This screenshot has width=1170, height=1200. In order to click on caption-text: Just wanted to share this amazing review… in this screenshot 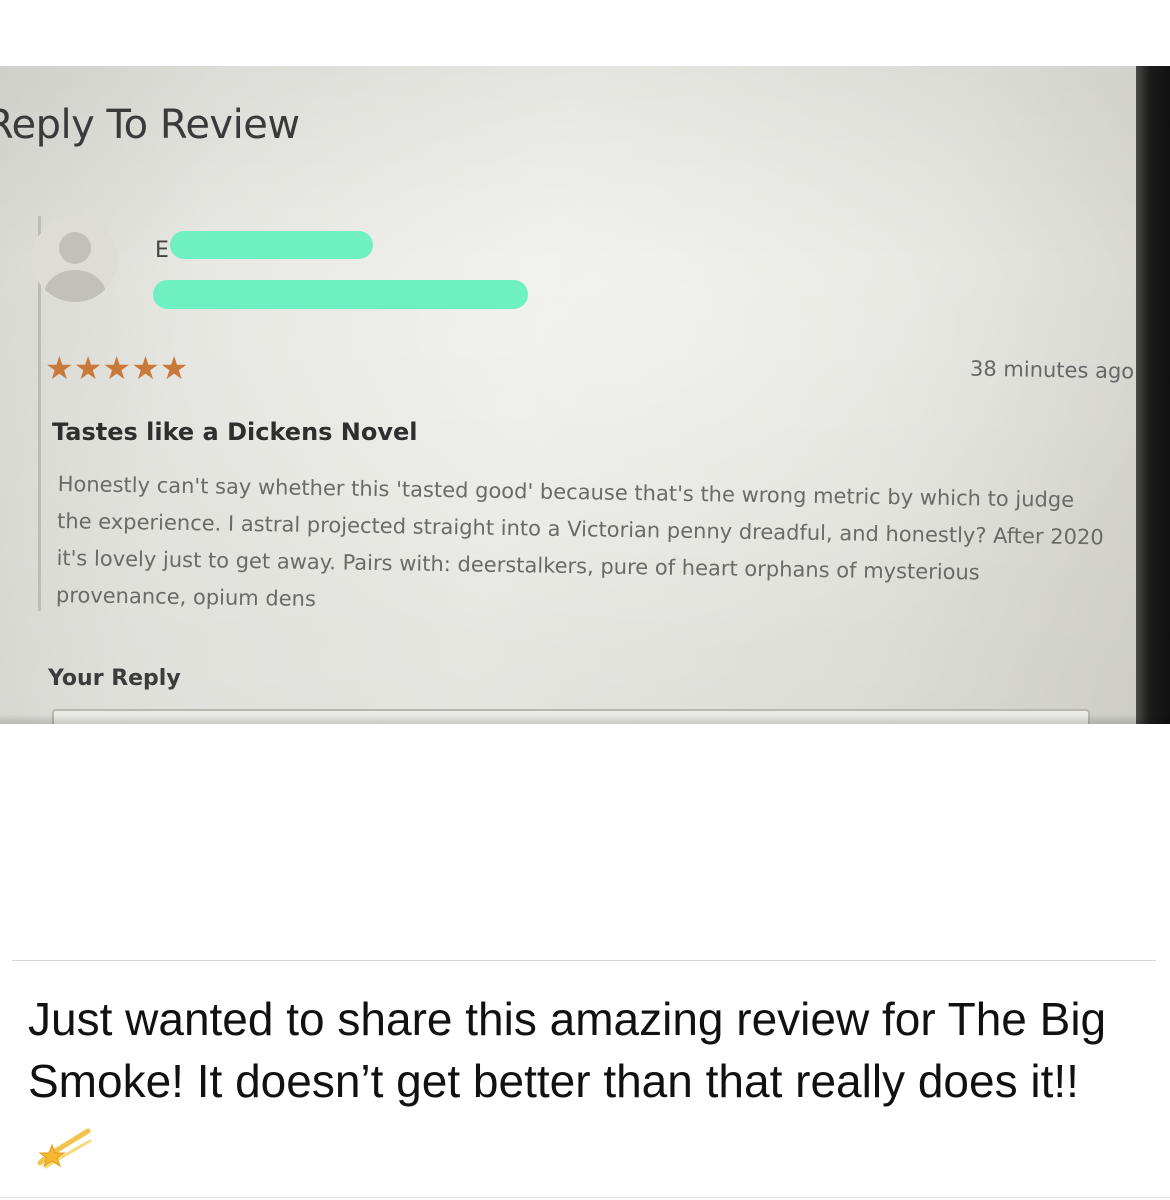, I will do `click(567, 1050)`.